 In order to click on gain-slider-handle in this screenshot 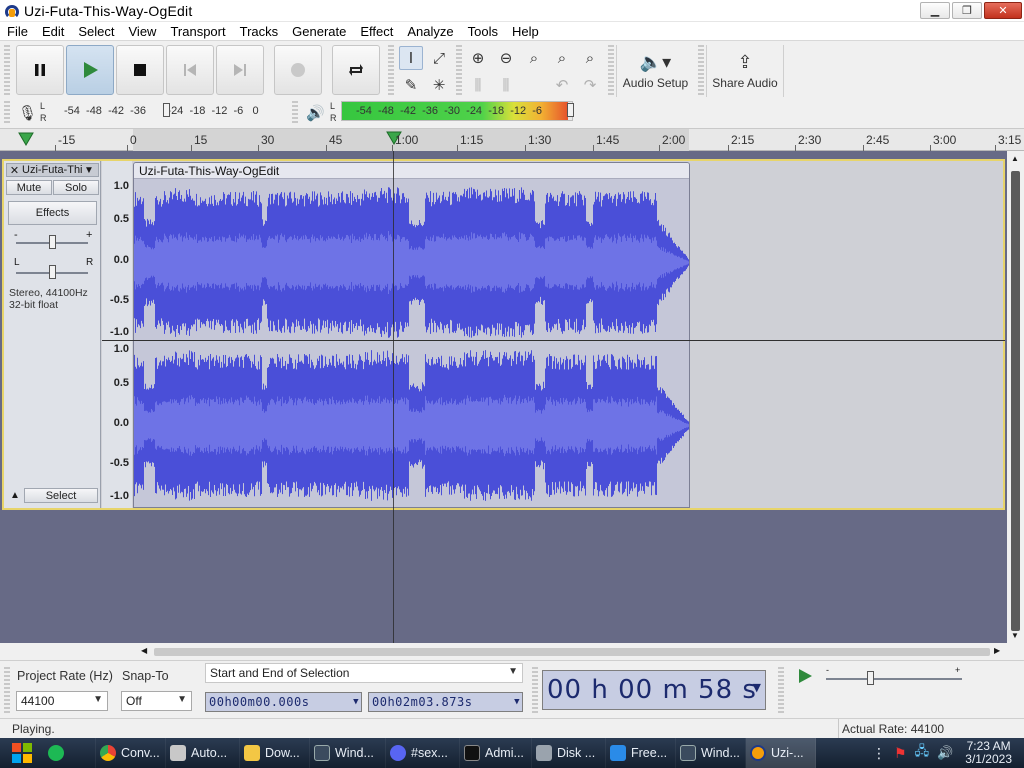, I will do `click(52, 242)`.